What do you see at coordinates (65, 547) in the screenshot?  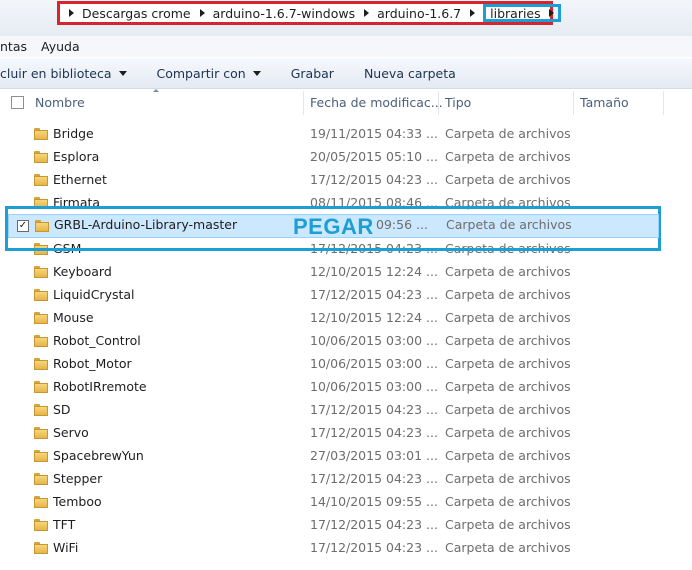 I see `file-name: WiFi` at bounding box center [65, 547].